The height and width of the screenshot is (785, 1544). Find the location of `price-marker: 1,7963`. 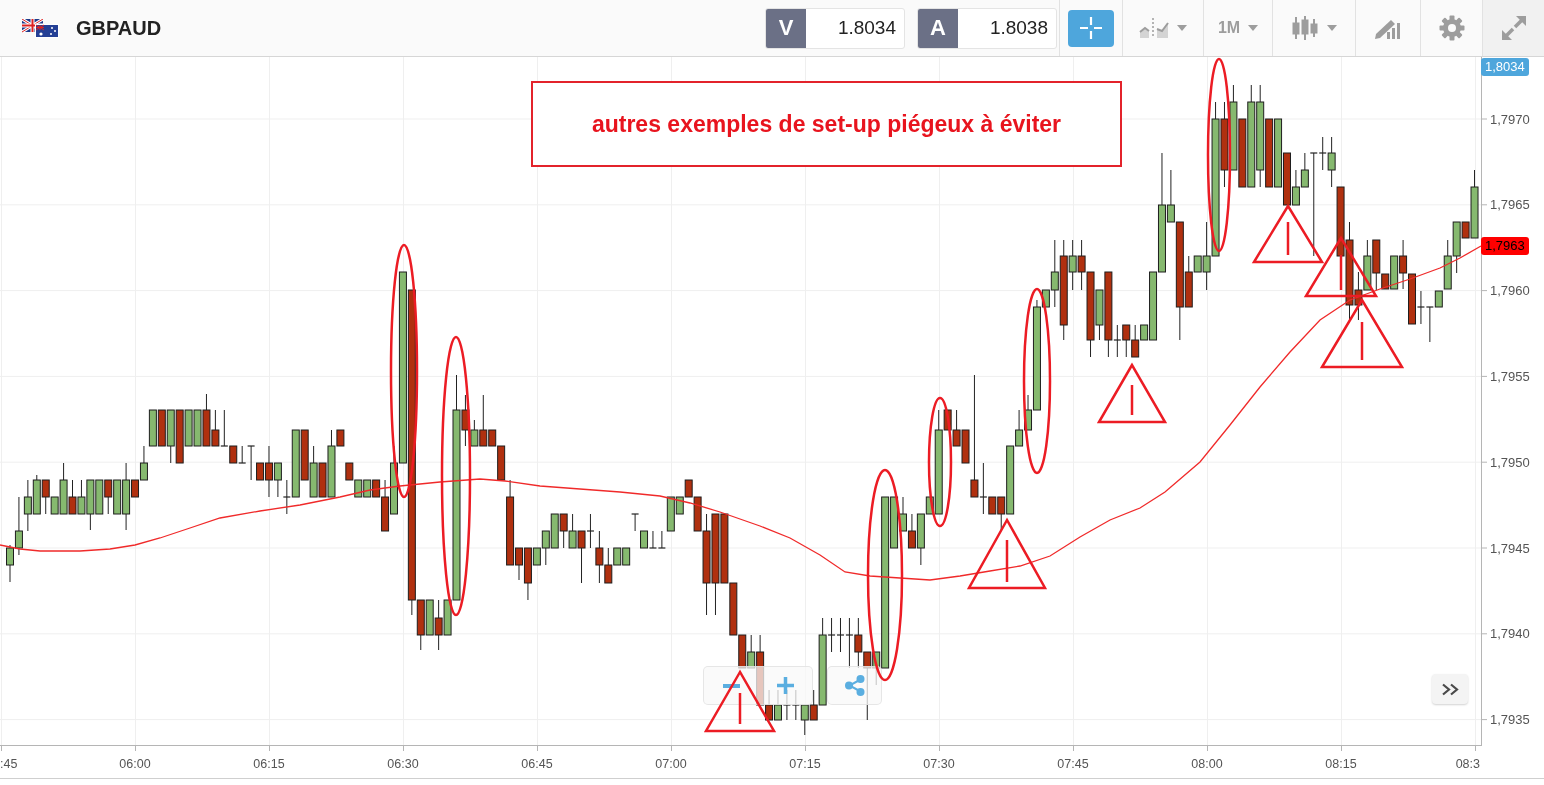

price-marker: 1,7963 is located at coordinates (1505, 246).